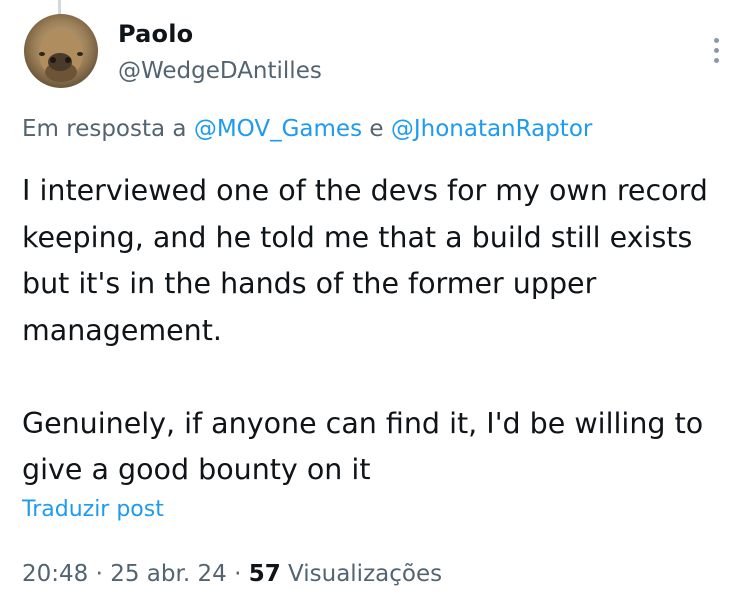  Describe the element at coordinates (220, 71) in the screenshot. I see `author-handle: @WedgeDAntilles` at that location.